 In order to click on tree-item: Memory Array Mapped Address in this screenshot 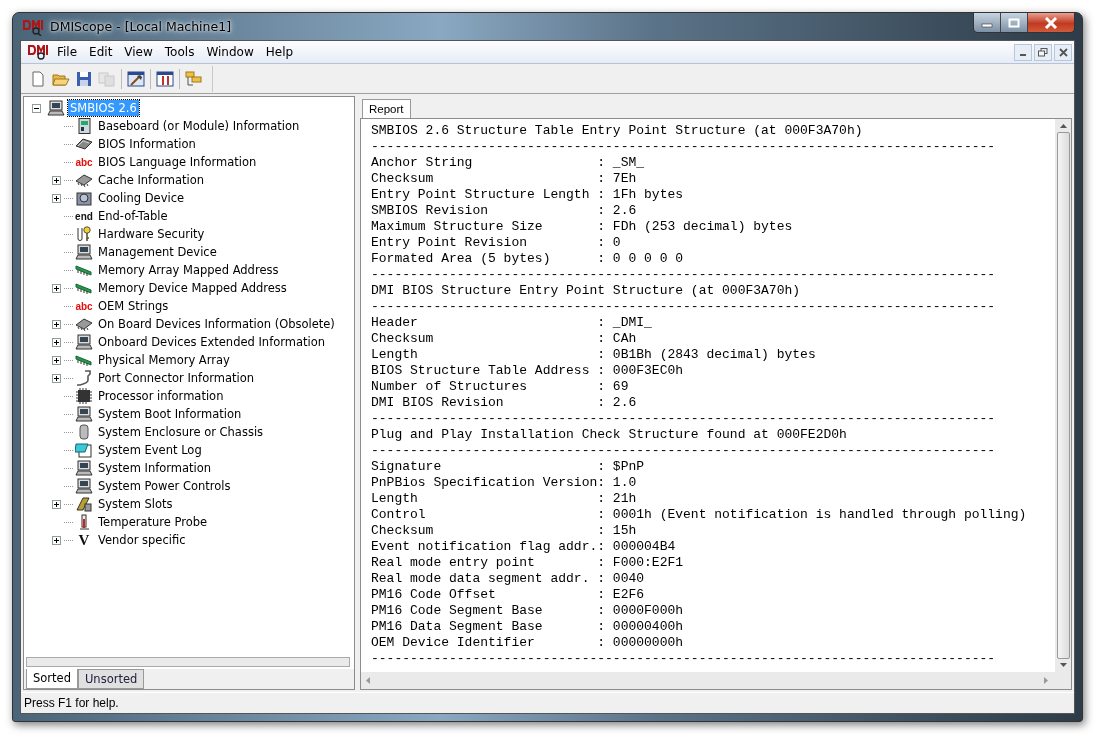, I will do `click(188, 270)`.